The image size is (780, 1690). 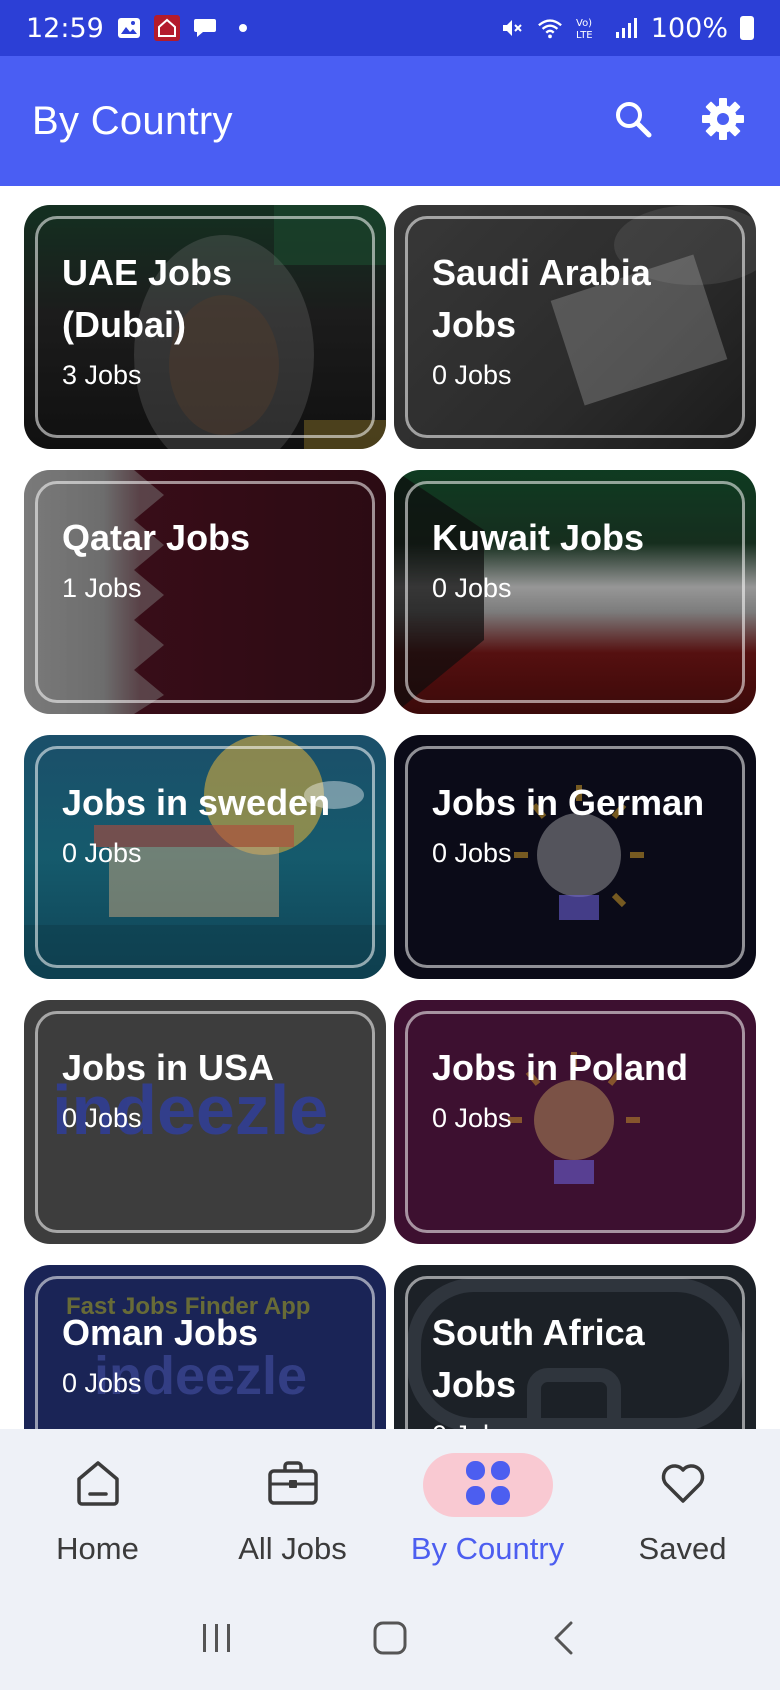 I want to click on briefcase-icon, so click(x=293, y=1485).